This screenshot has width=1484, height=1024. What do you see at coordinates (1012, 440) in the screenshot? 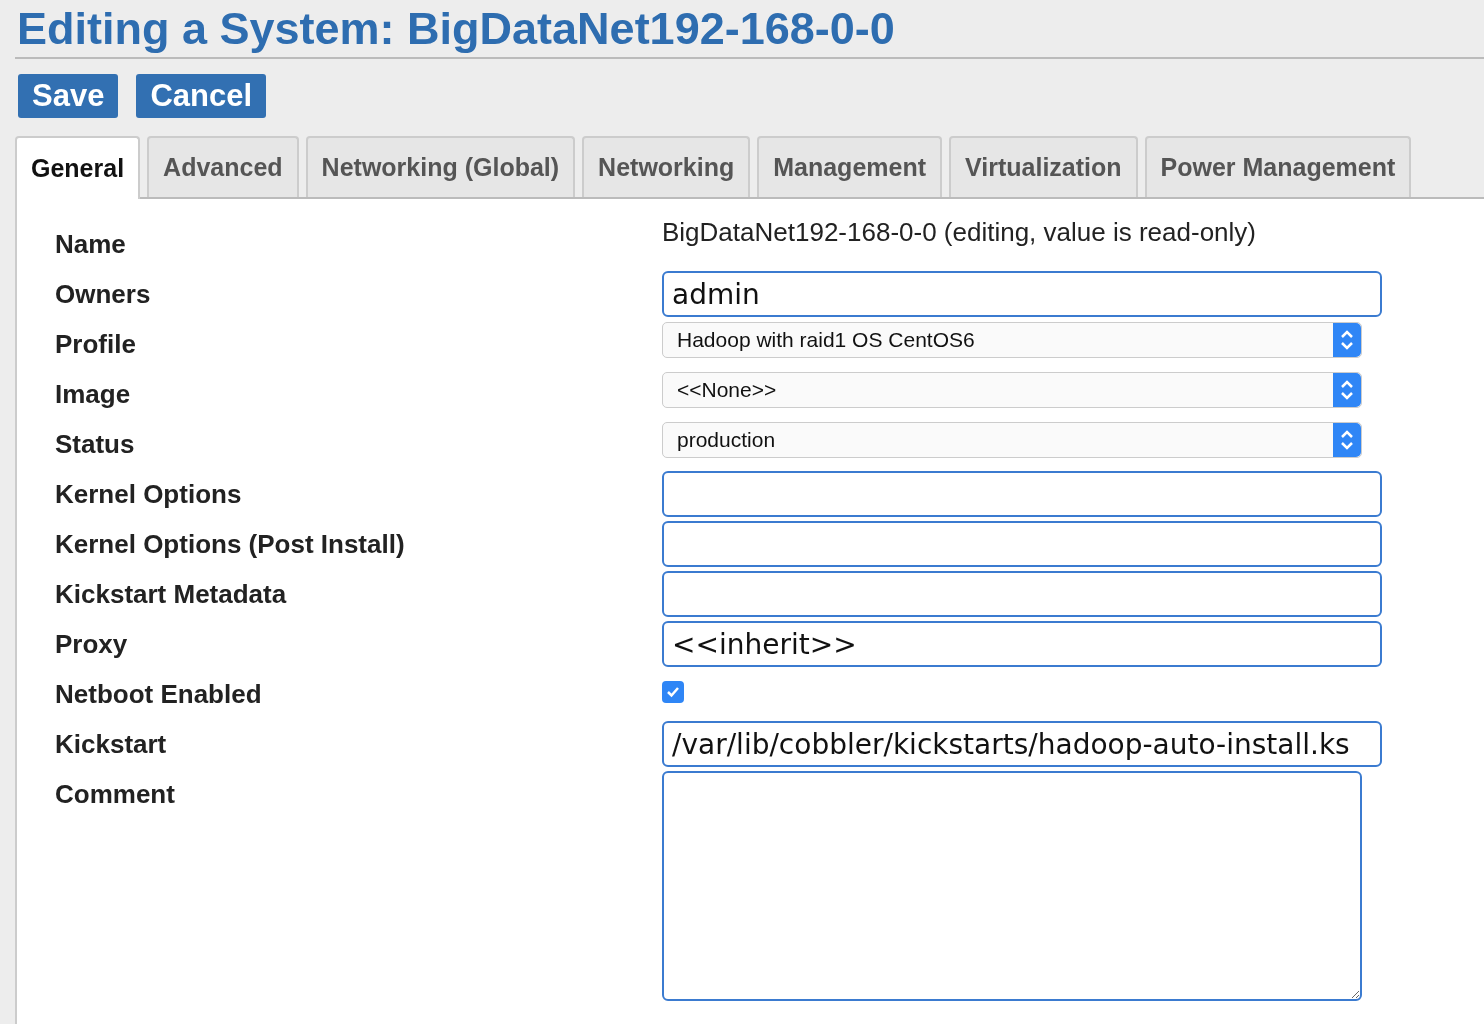
I see `select-field: production` at bounding box center [1012, 440].